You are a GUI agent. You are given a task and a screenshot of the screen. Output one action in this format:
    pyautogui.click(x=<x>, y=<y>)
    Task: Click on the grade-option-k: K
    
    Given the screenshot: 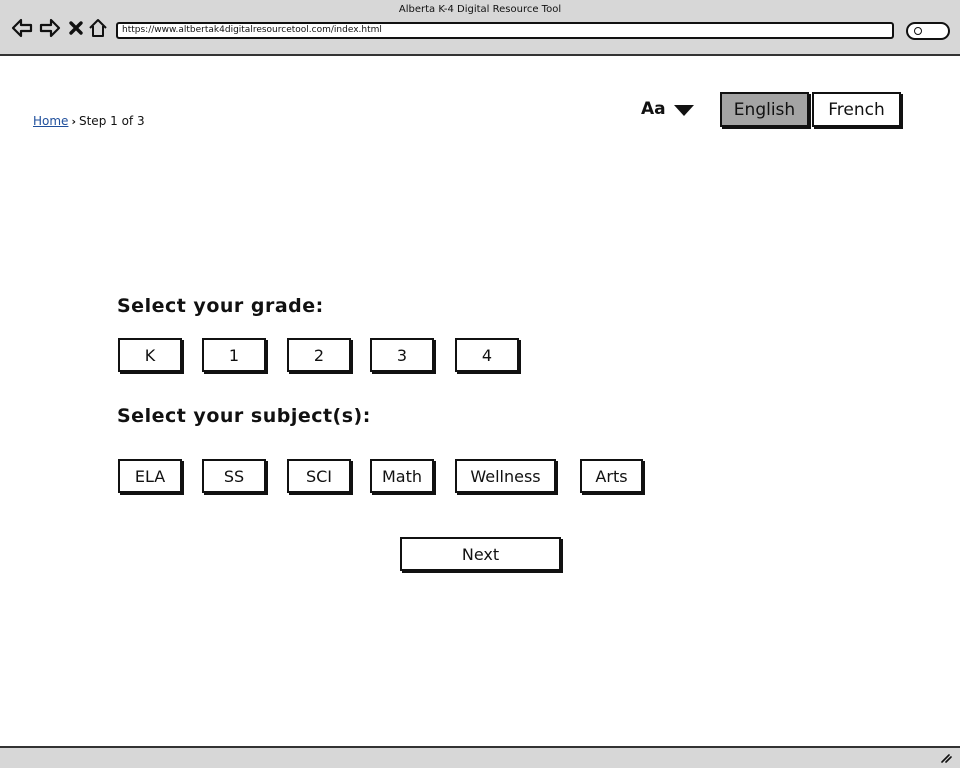 What is the action you would take?
    pyautogui.click(x=150, y=355)
    